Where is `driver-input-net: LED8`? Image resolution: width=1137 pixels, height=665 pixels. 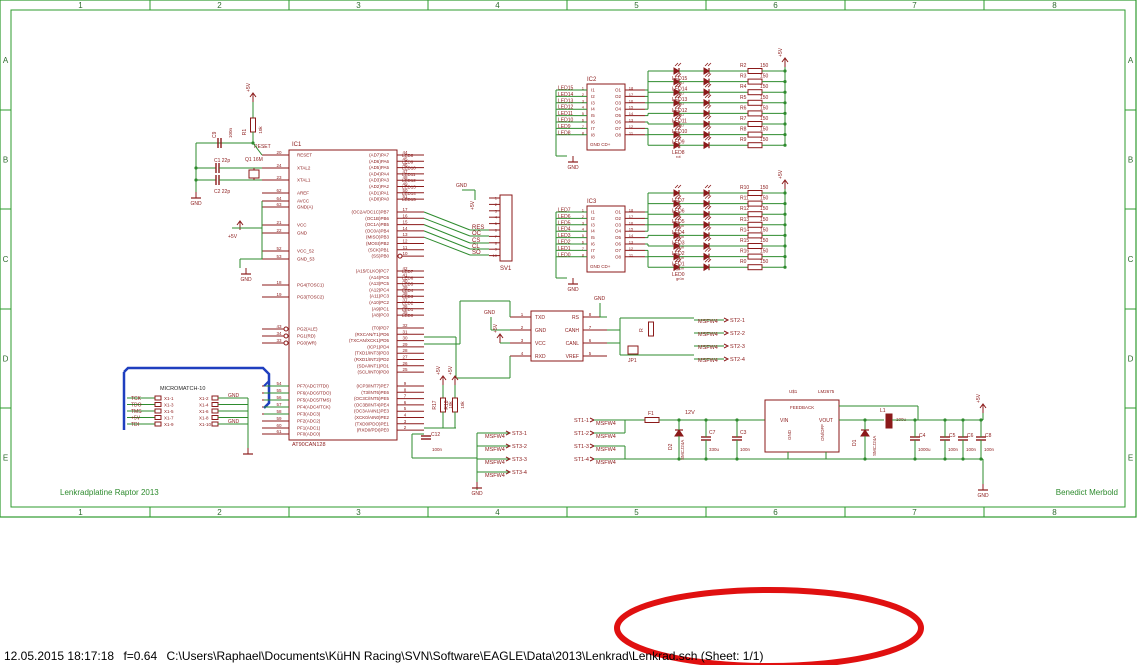
driver-input-net: LED8 is located at coordinates (564, 133).